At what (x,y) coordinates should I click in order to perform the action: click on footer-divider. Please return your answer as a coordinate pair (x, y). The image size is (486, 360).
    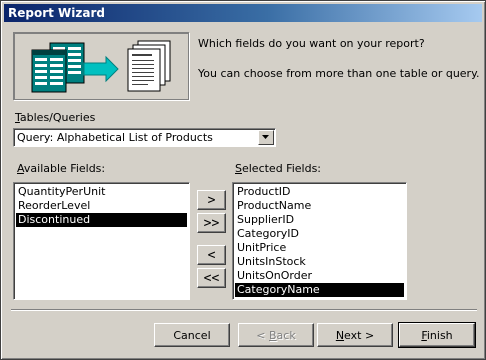
    Looking at the image, I should click on (244, 310).